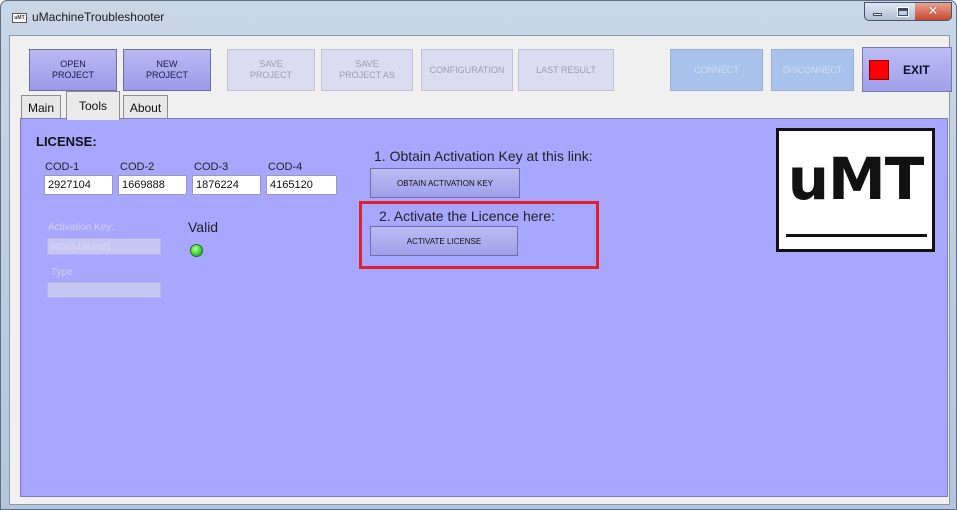  I want to click on cod-1-field: 2927104, so click(78, 185).